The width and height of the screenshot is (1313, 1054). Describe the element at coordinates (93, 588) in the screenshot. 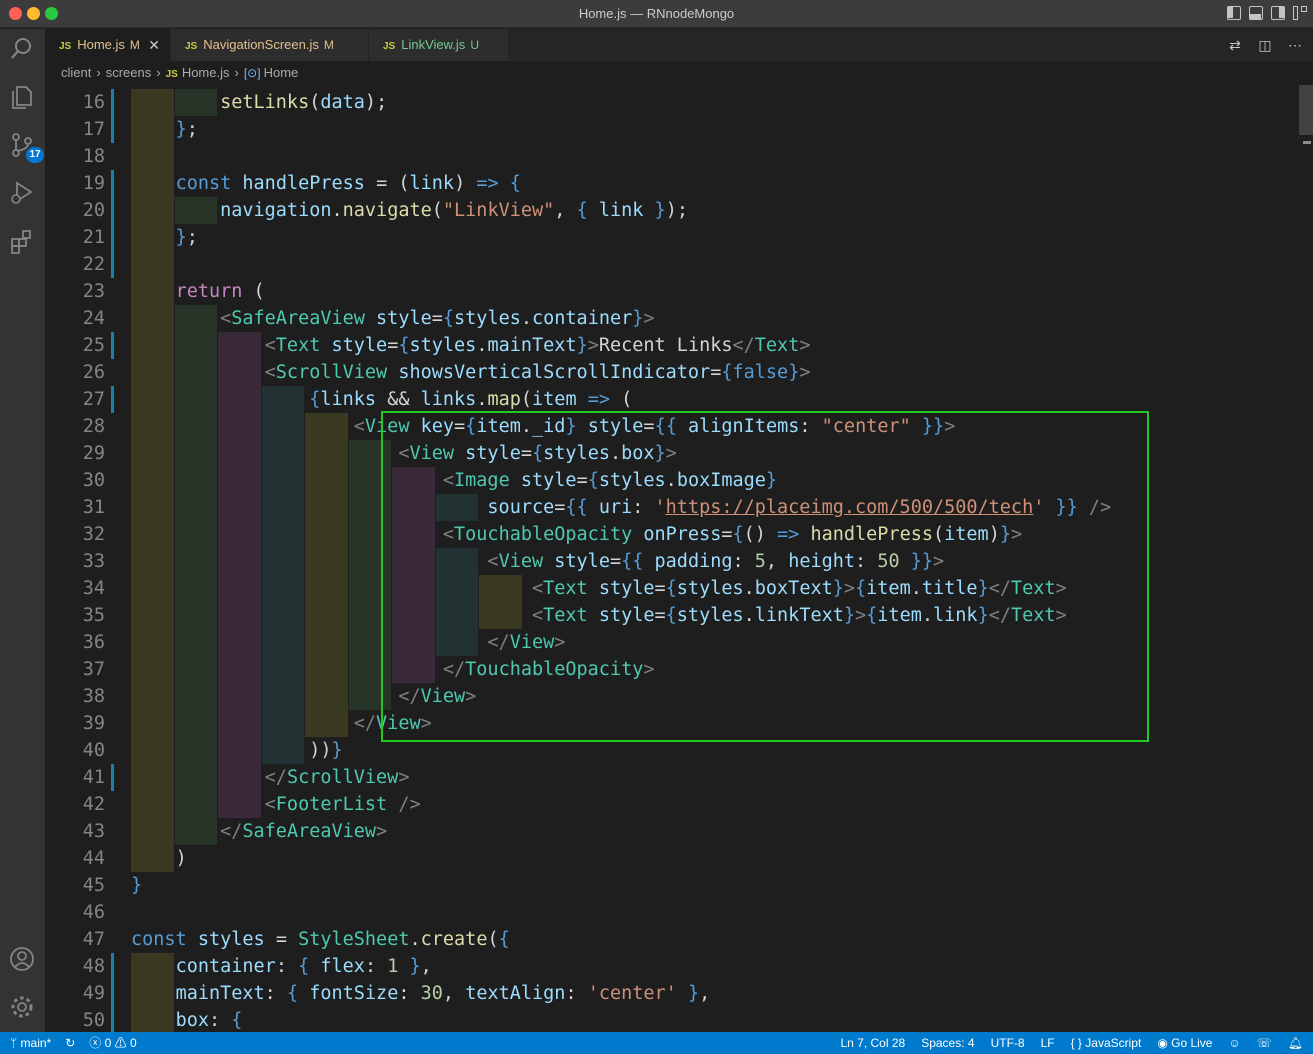

I see `line-number: 34` at that location.